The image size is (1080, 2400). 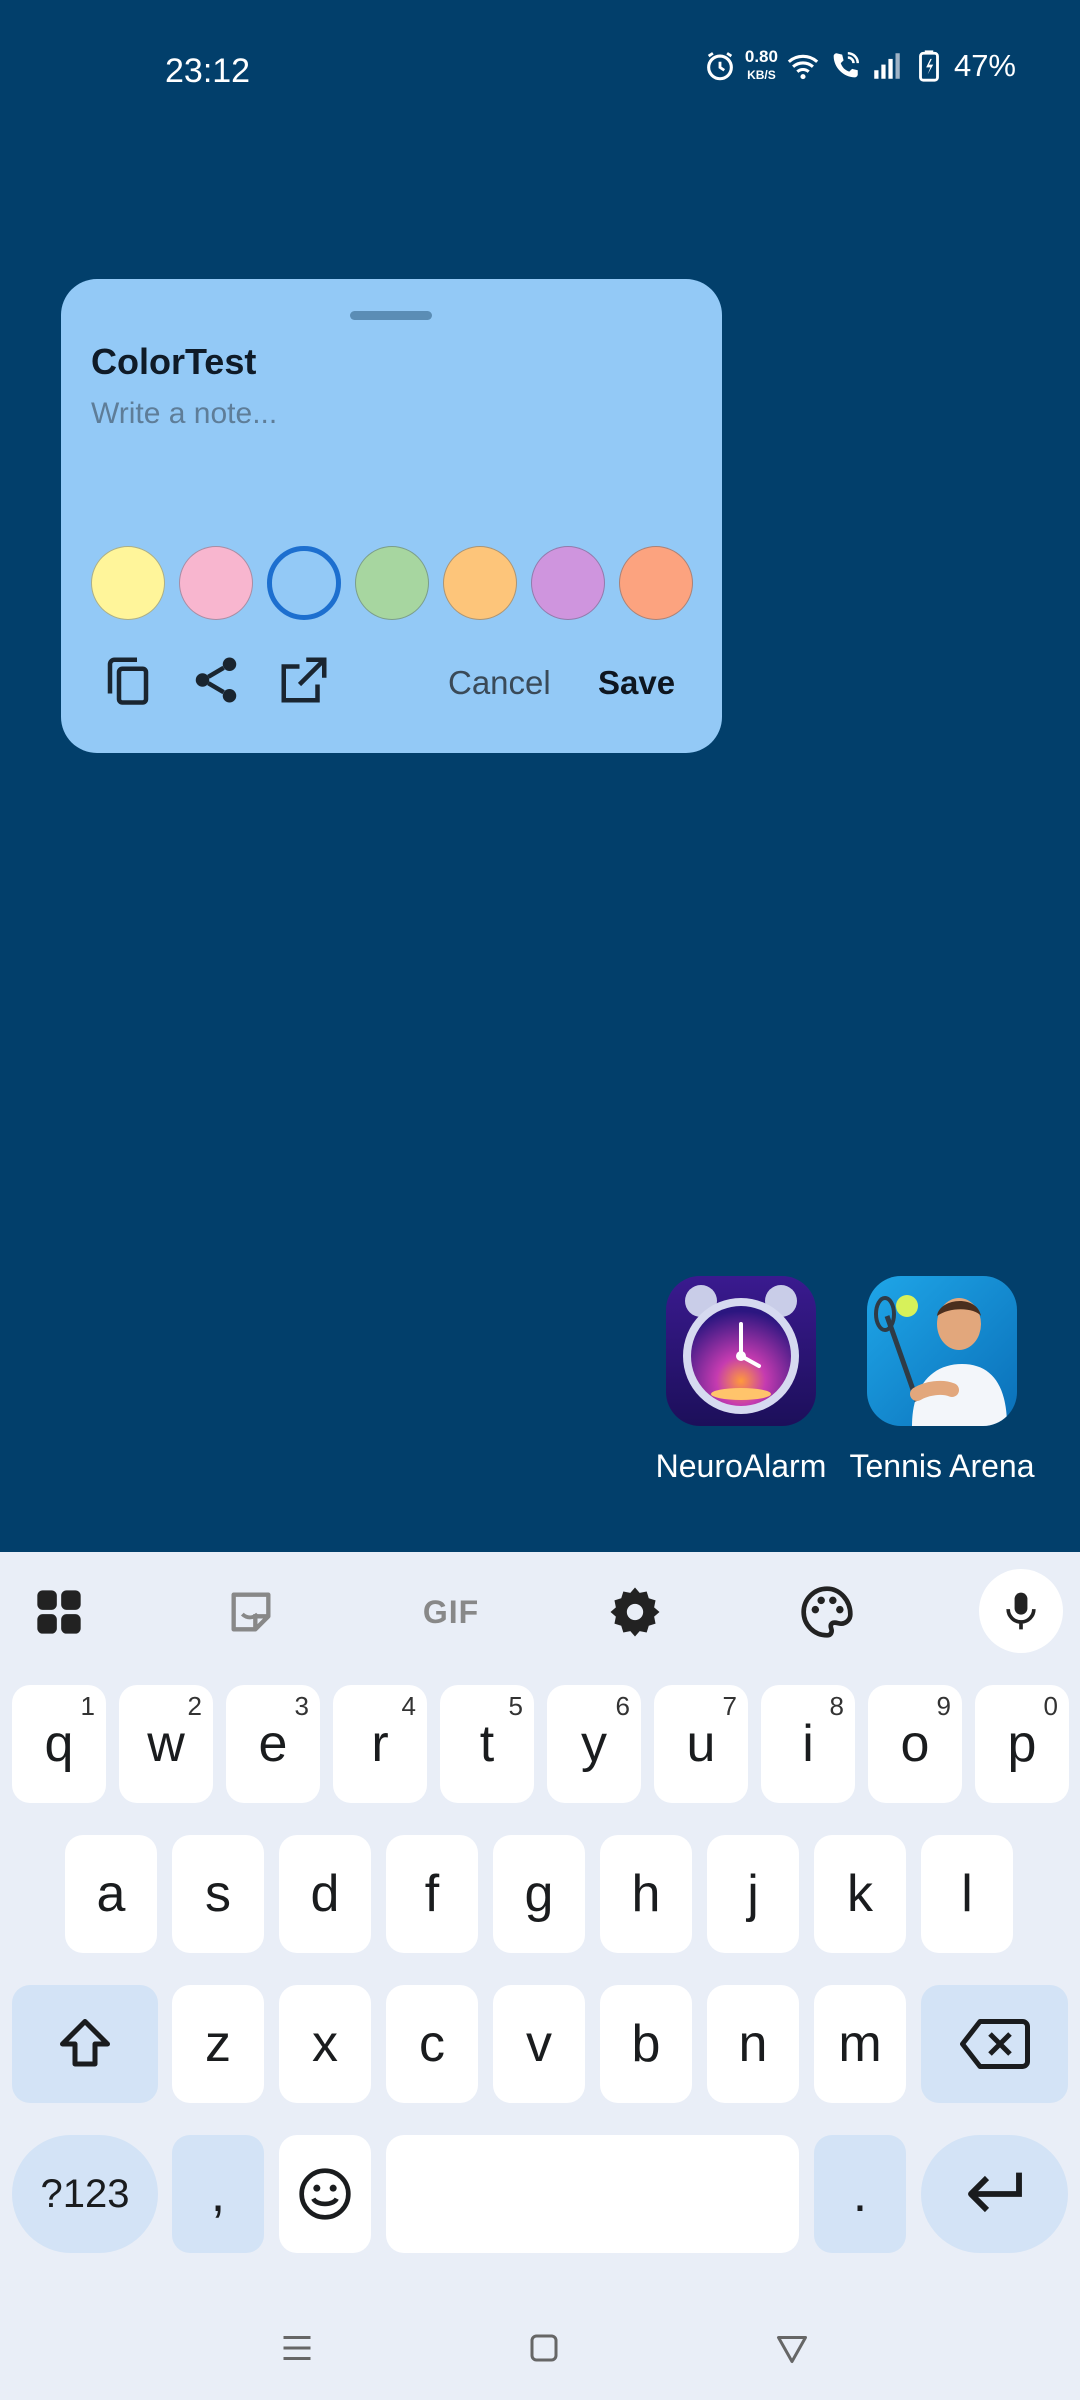 What do you see at coordinates (174, 361) in the screenshot?
I see `note-title: ColorTest` at bounding box center [174, 361].